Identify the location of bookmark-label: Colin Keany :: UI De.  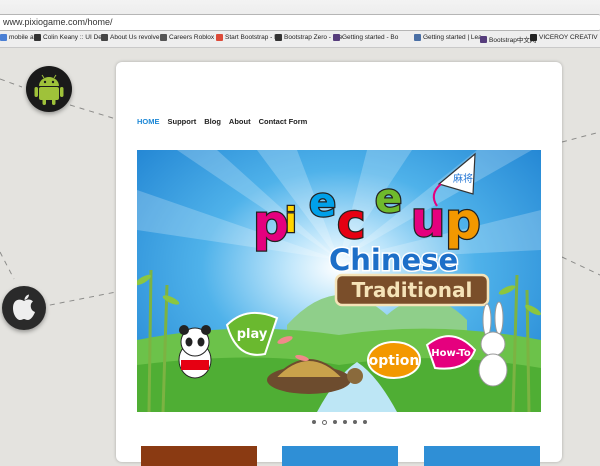
(72, 37).